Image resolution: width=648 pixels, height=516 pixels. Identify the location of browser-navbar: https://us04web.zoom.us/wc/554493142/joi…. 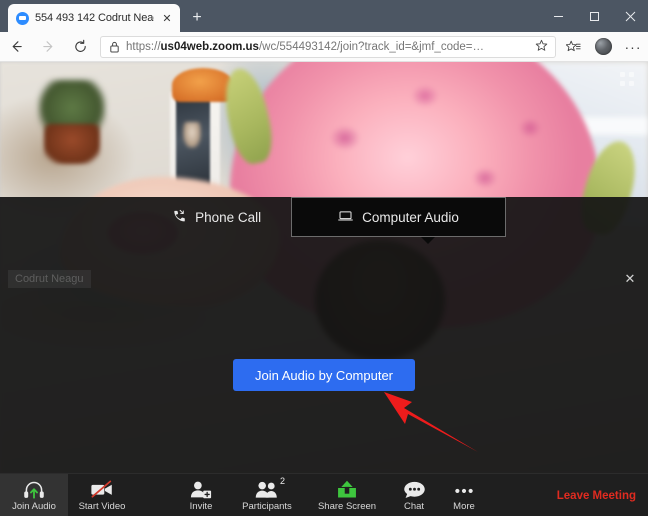
(324, 47).